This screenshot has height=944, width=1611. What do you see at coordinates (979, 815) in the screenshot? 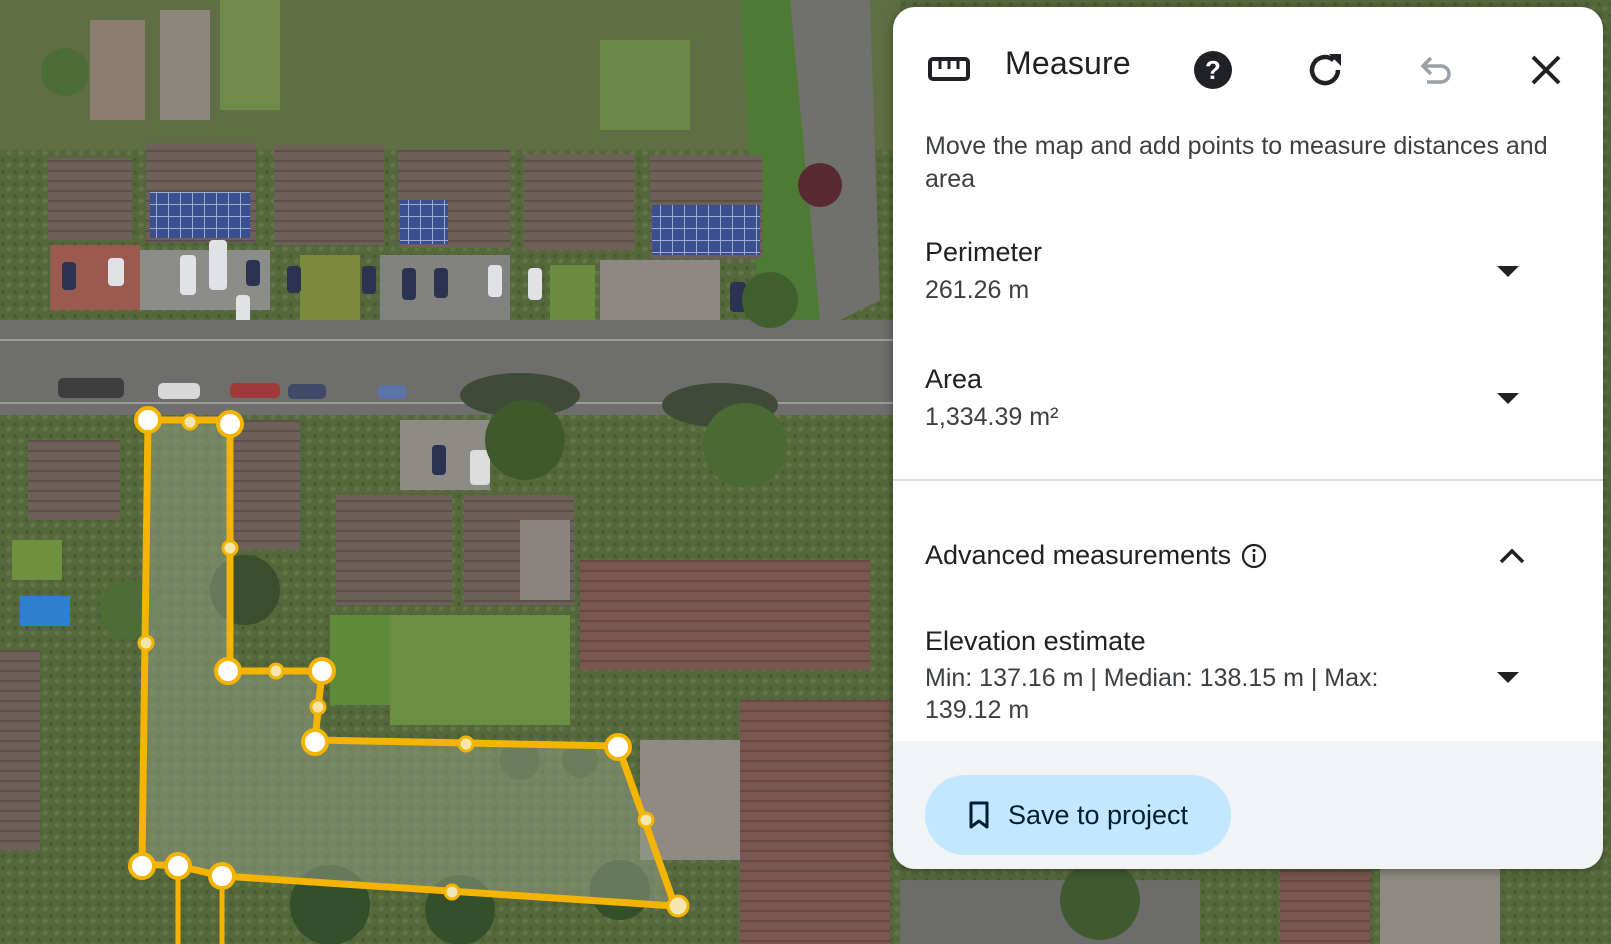
I see `bookmark-icon` at bounding box center [979, 815].